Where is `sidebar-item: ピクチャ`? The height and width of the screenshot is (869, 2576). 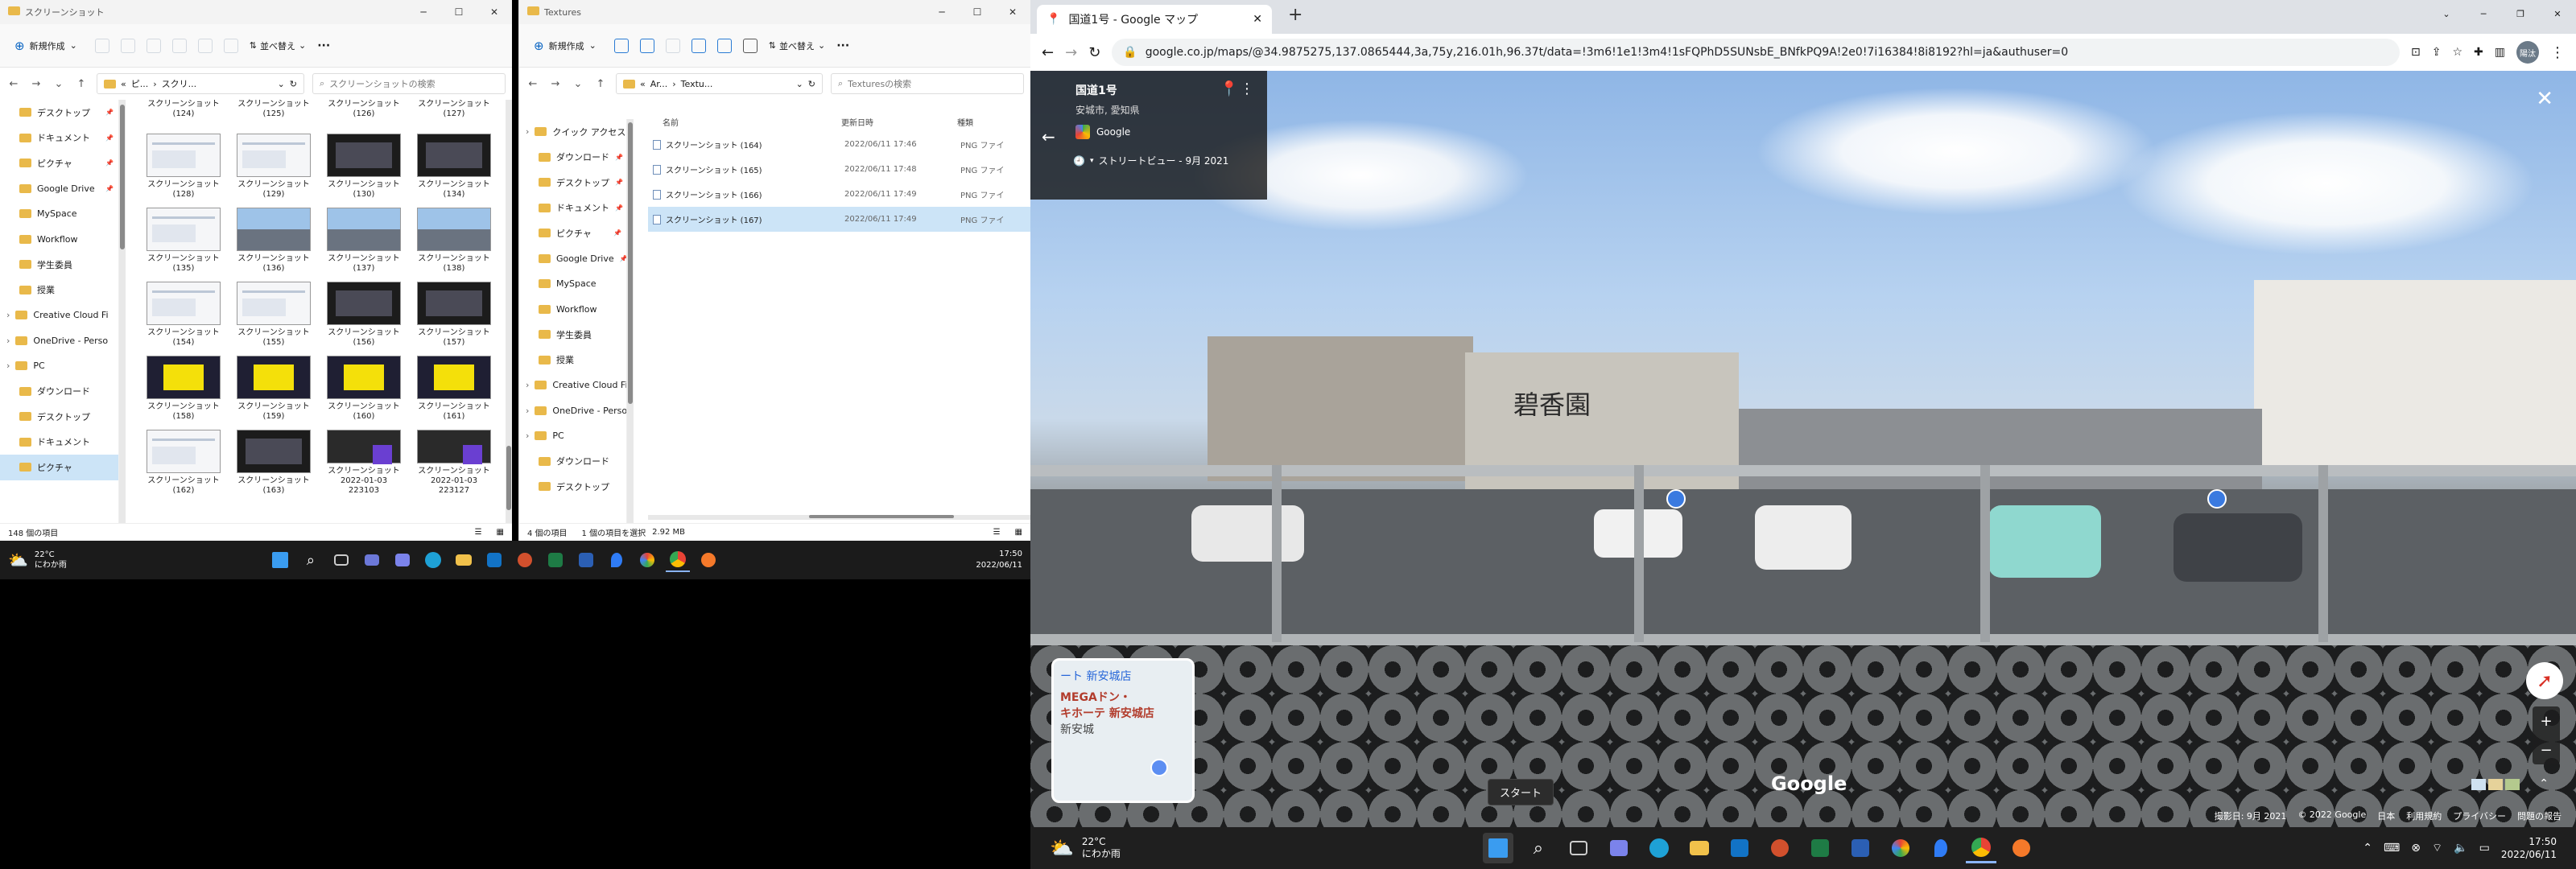 sidebar-item: ピクチャ is located at coordinates (59, 467).